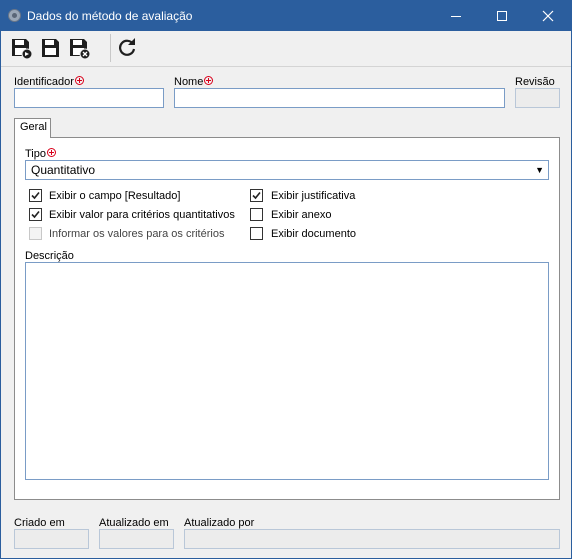 This screenshot has height=559, width=572. What do you see at coordinates (286, 49) in the screenshot?
I see `toolbar` at bounding box center [286, 49].